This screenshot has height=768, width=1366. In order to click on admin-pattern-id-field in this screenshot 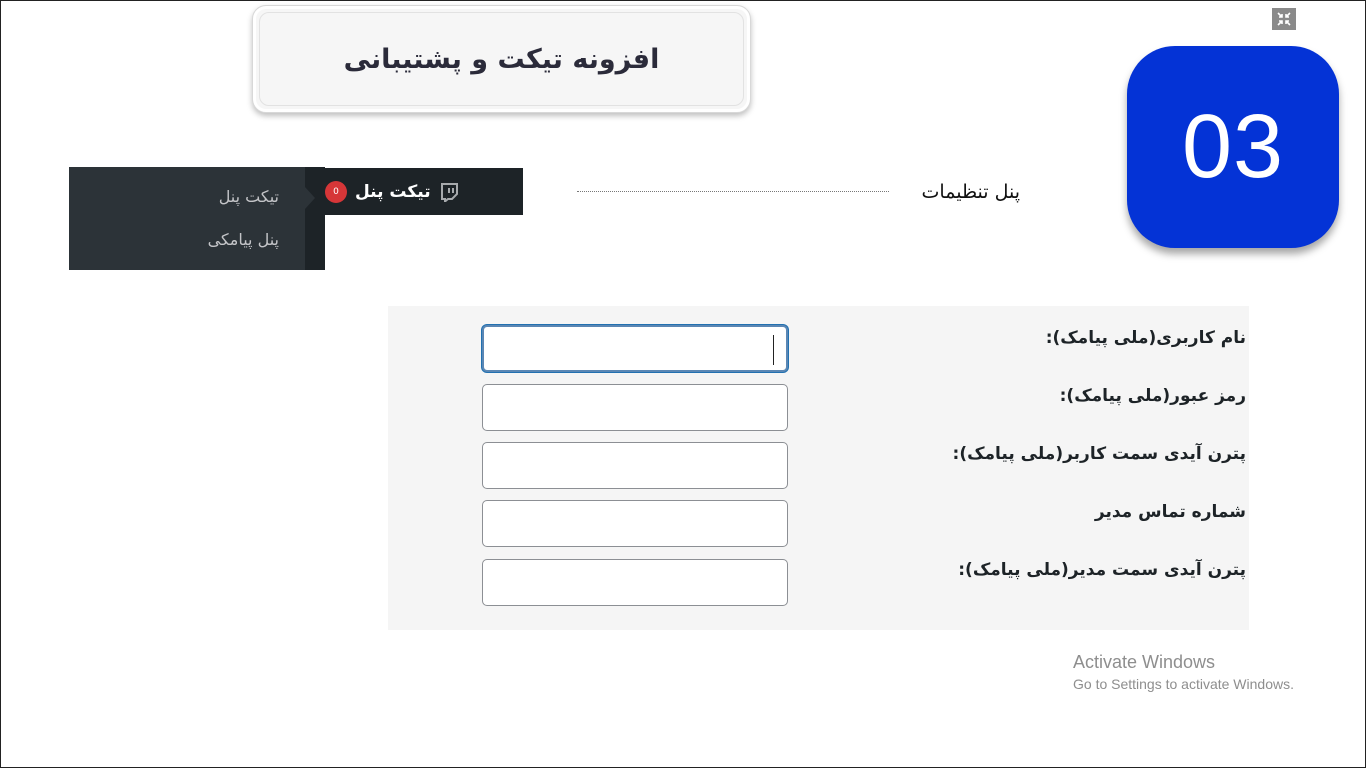, I will do `click(635, 582)`.